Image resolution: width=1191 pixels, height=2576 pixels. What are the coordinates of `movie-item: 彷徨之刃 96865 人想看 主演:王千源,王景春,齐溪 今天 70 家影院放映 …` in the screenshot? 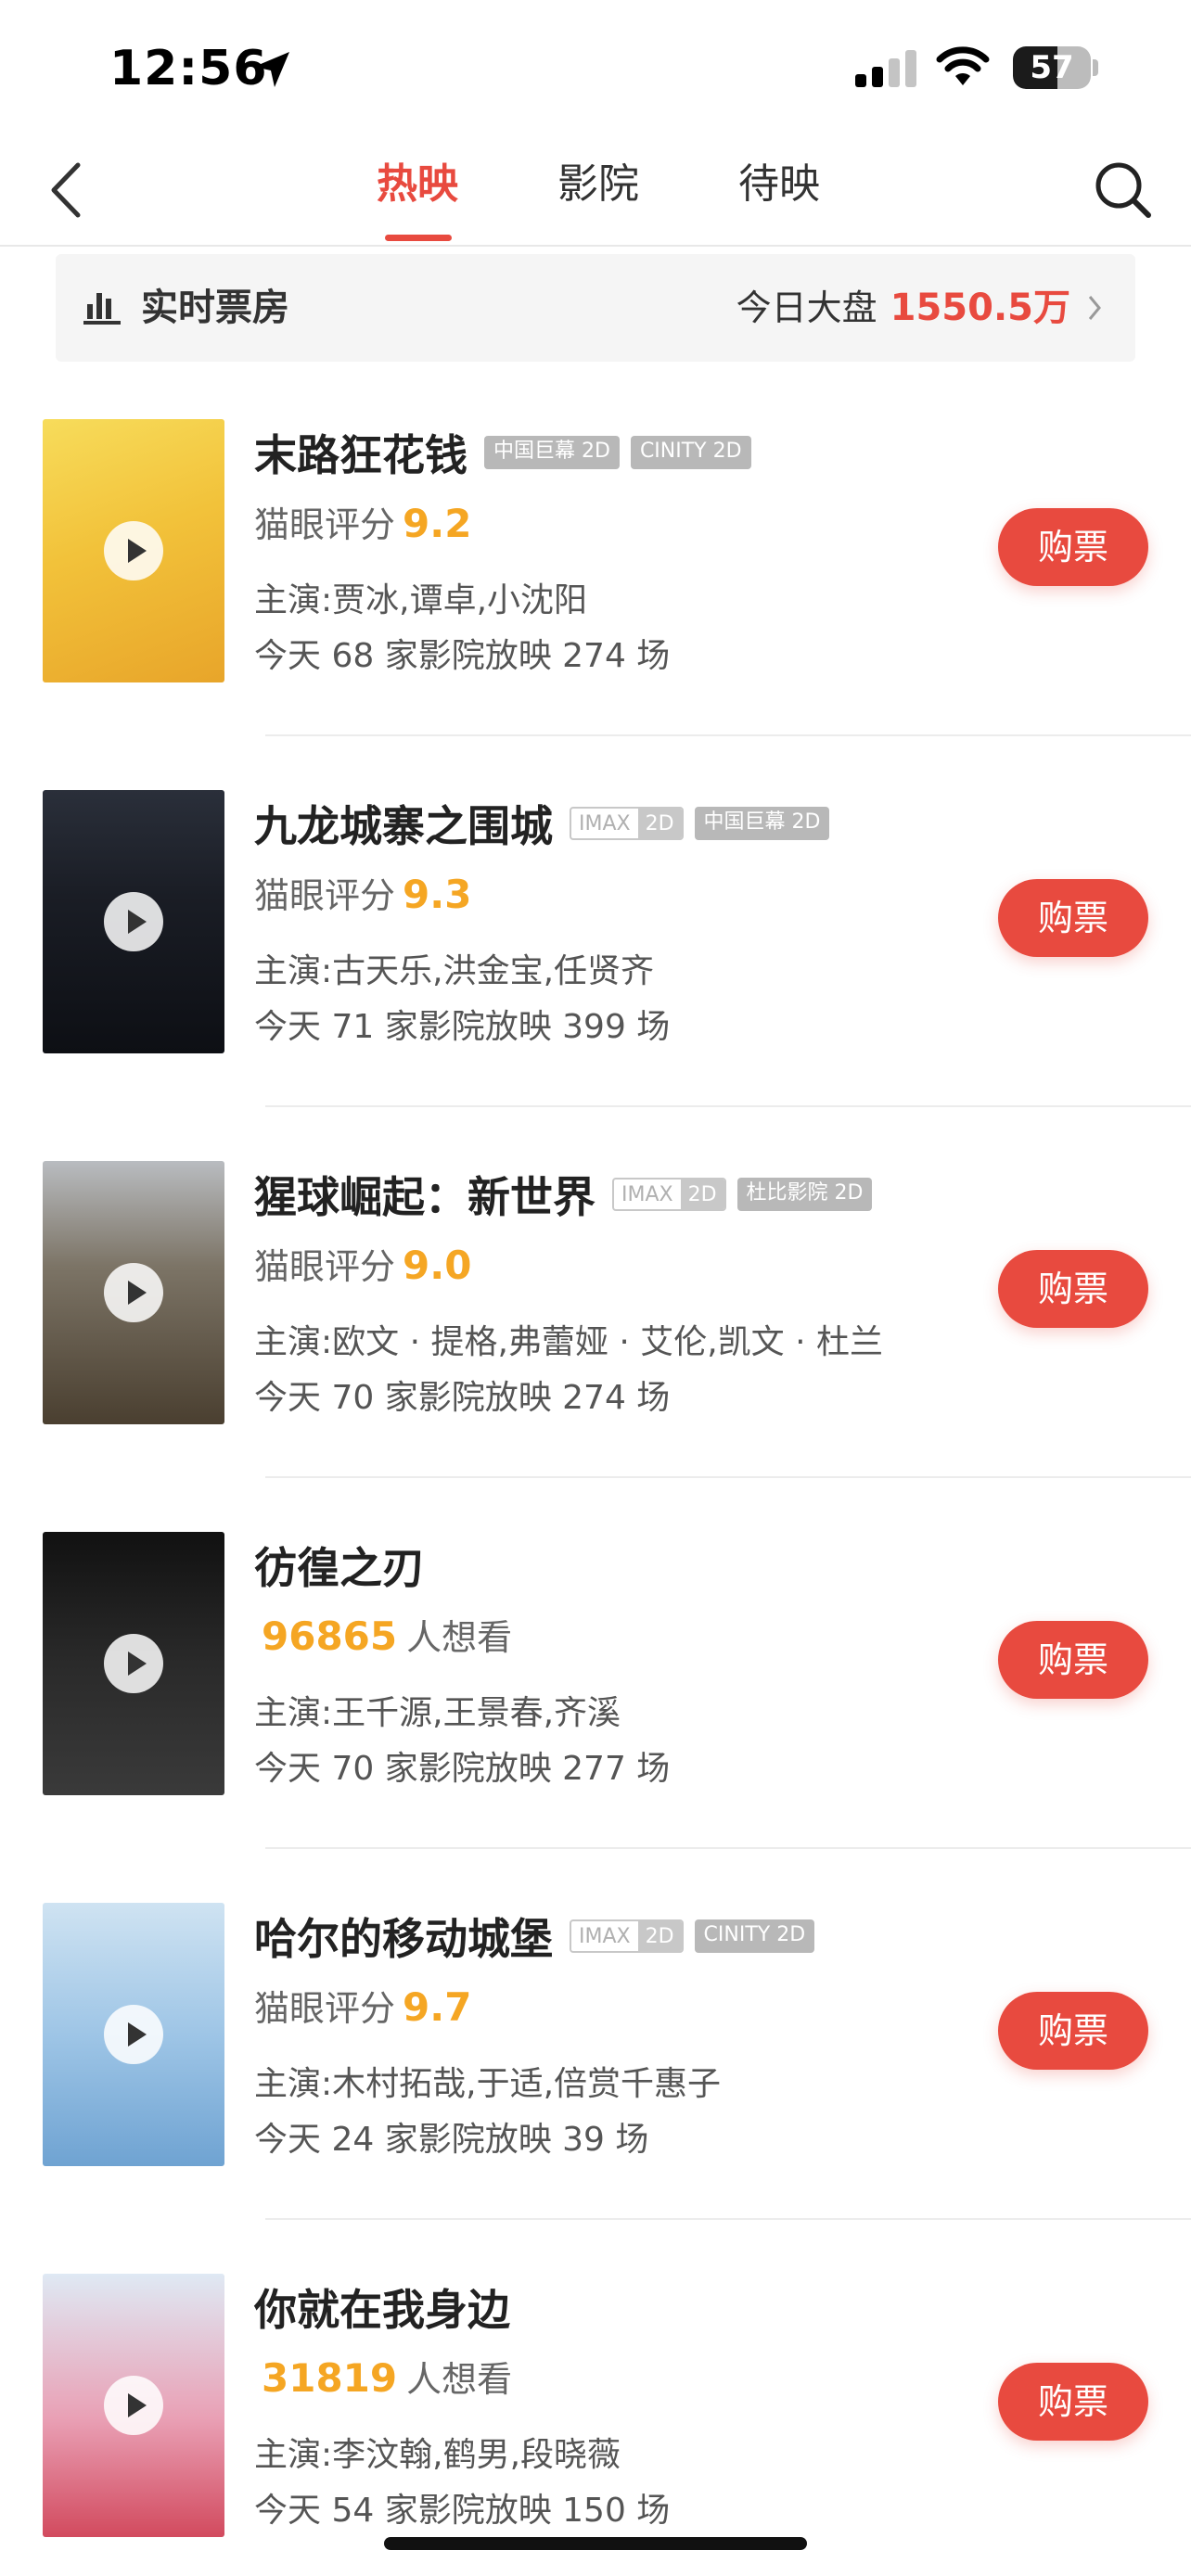 It's located at (595, 1718).